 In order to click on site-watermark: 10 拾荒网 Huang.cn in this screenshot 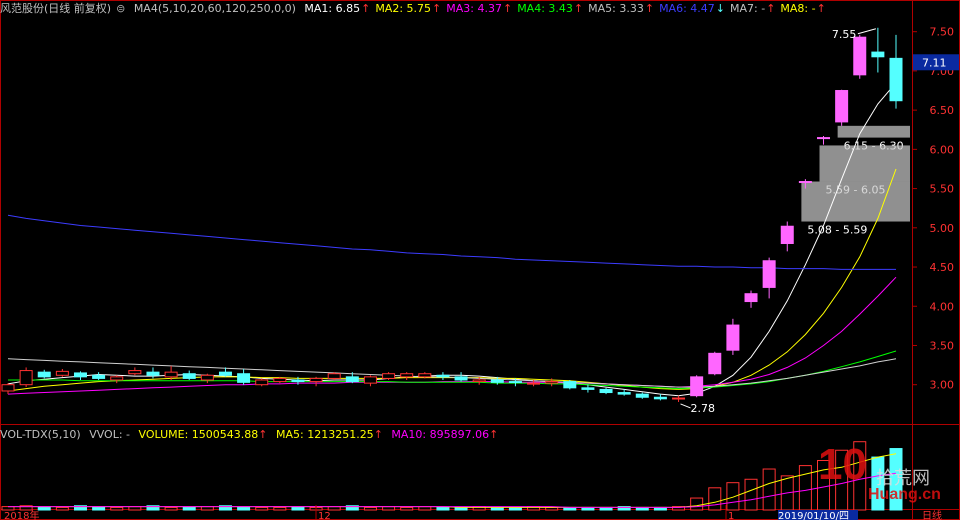, I will do `click(885, 476)`.